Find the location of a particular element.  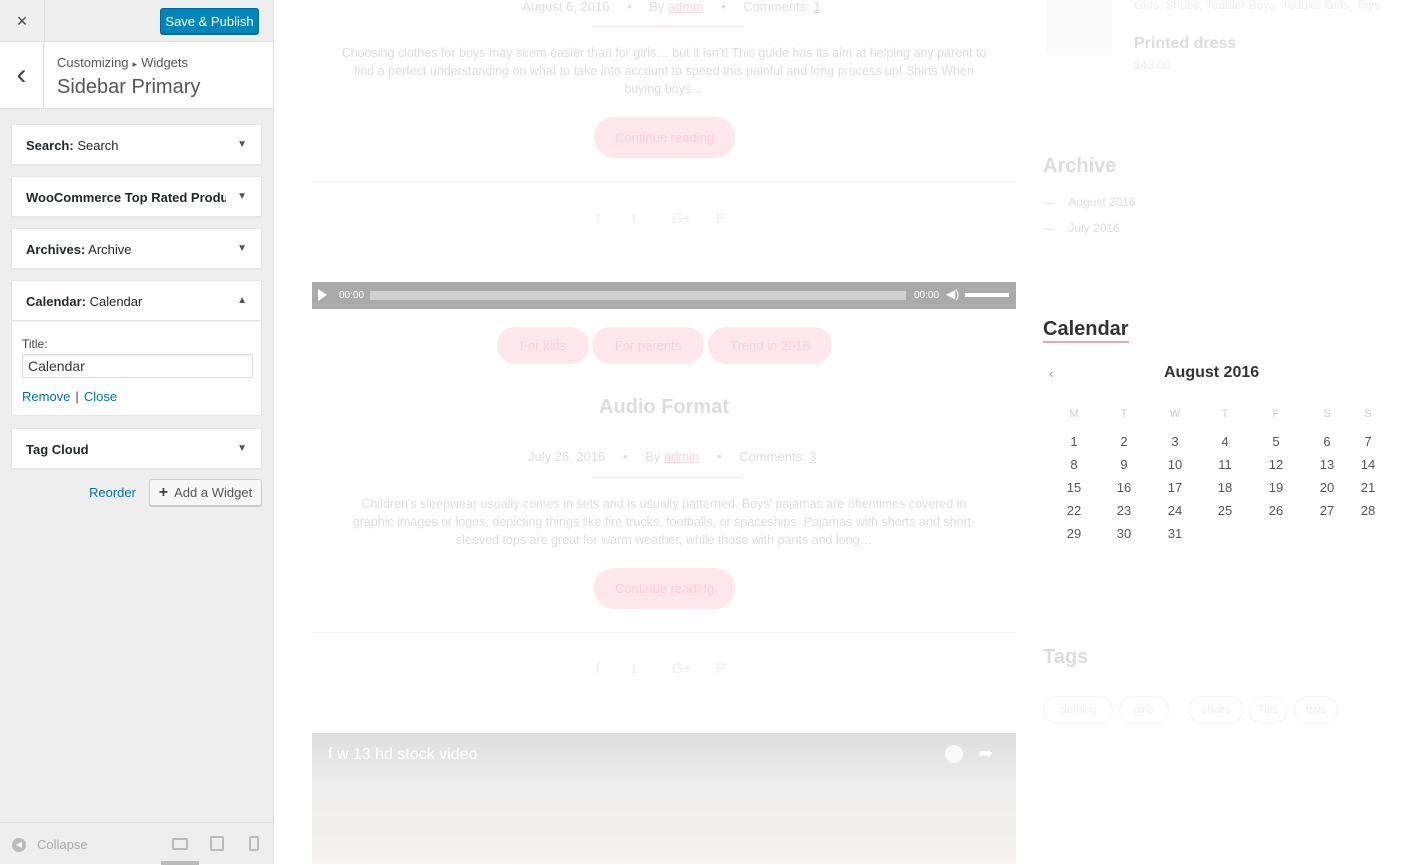

calendar-day: 10 is located at coordinates (1175, 464).